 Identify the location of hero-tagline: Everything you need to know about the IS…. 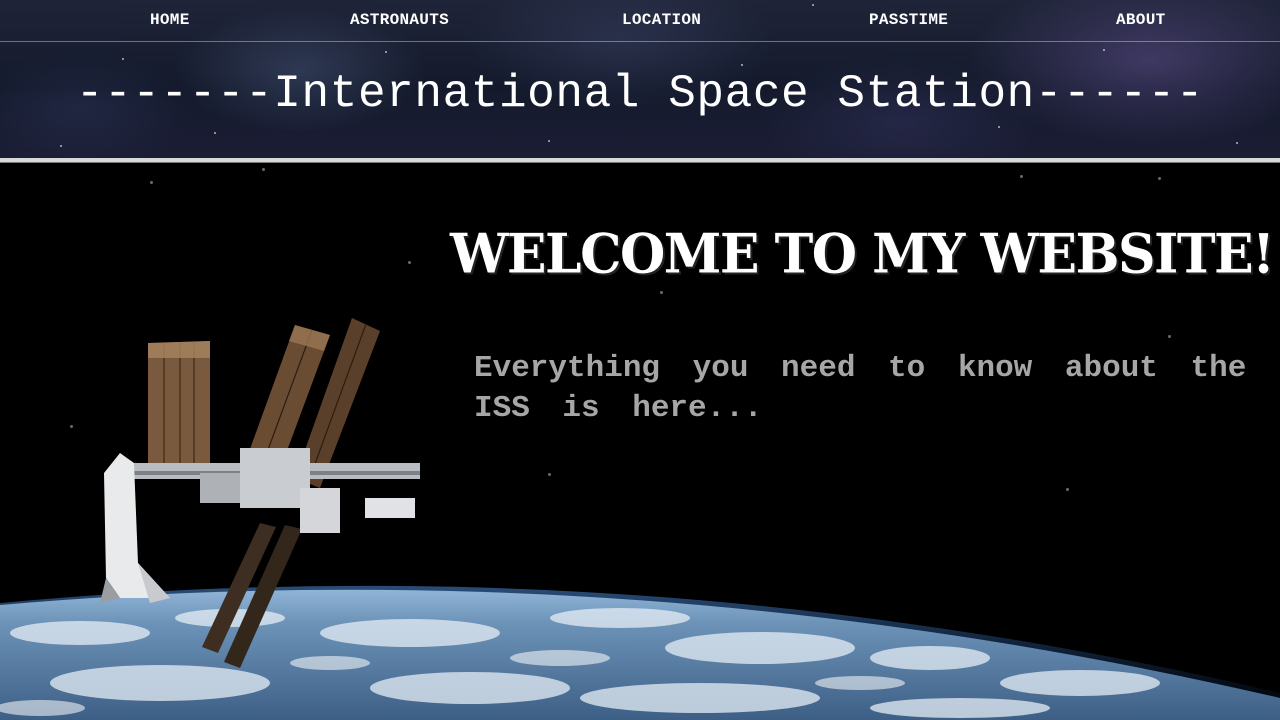
(860, 388).